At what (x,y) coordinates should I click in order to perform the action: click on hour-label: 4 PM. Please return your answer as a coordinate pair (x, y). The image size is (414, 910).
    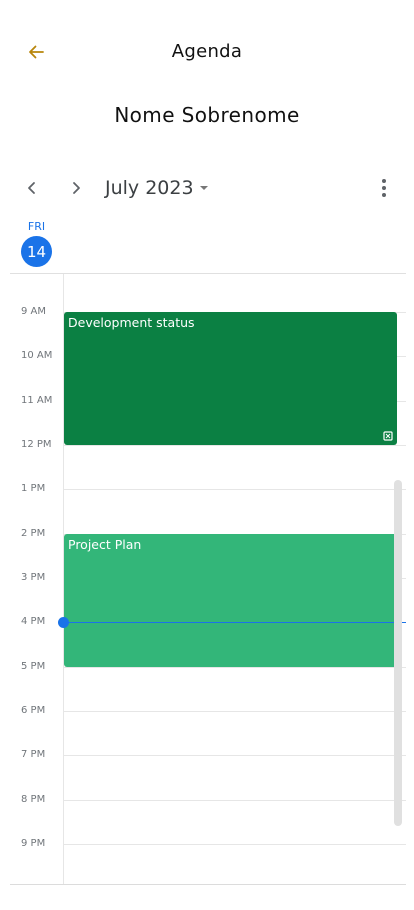
    Looking at the image, I should click on (33, 622).